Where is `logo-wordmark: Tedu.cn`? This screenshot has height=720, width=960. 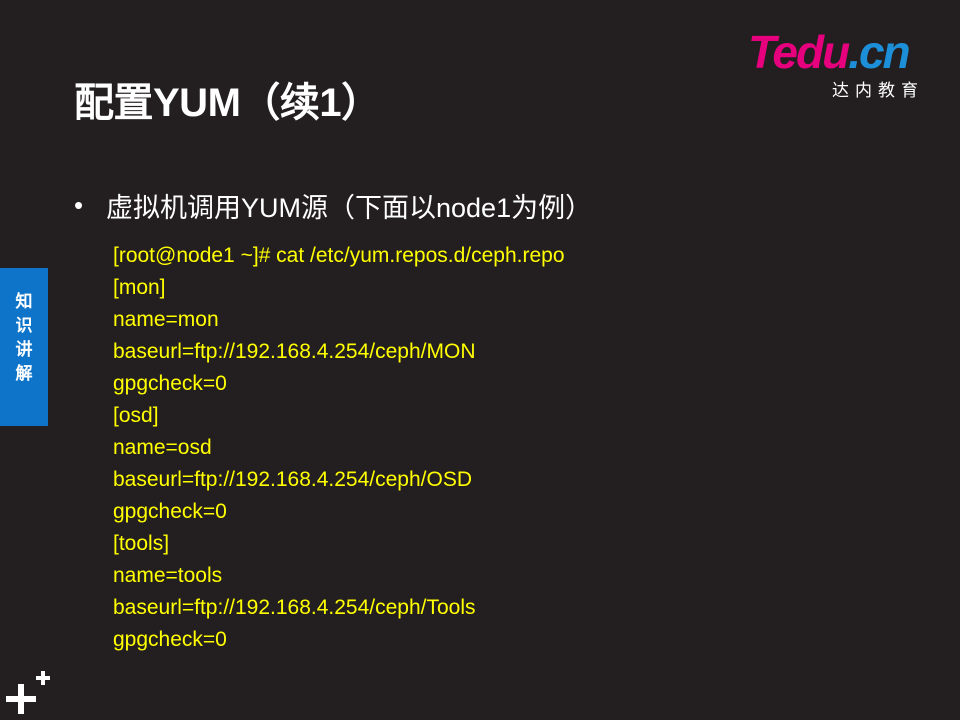
logo-wordmark: Tedu.cn is located at coordinates (829, 52).